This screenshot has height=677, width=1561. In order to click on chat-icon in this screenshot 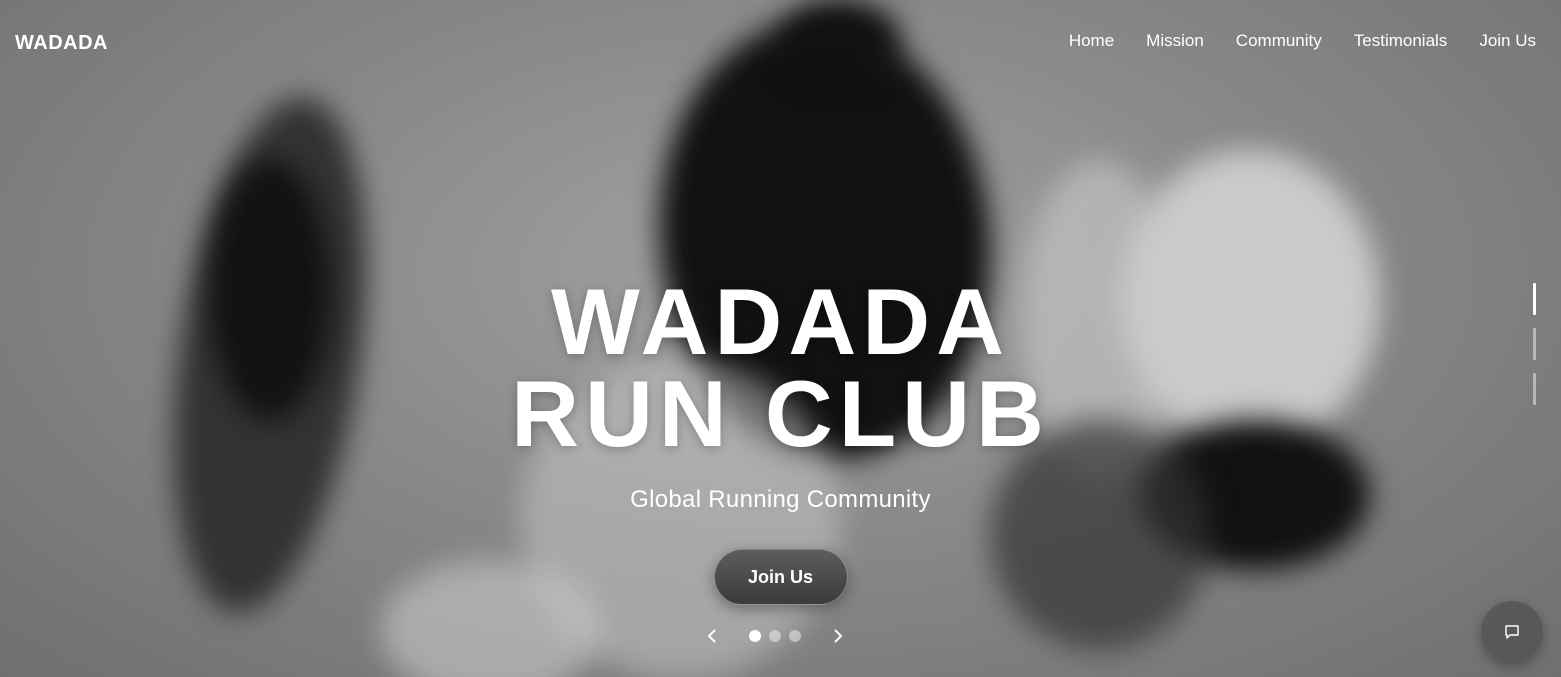, I will do `click(1512, 632)`.